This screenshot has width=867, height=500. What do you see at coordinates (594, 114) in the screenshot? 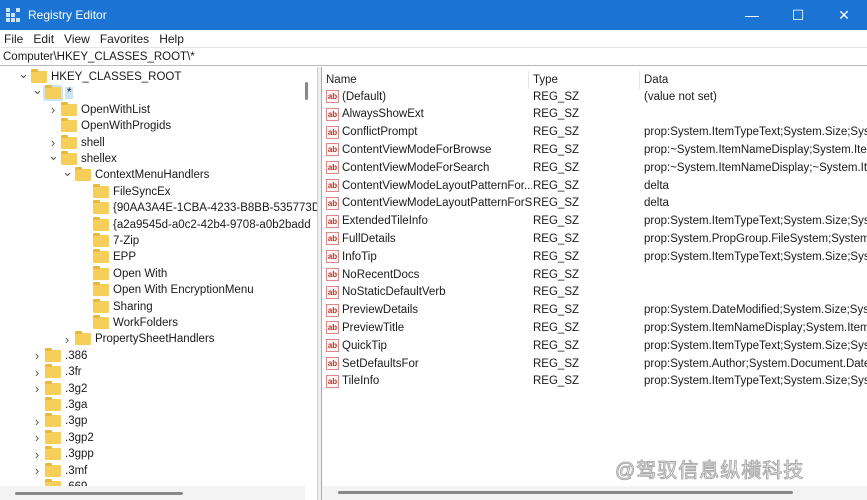
I see `value-row: ab AlwaysShowExt REG_SZ` at bounding box center [594, 114].